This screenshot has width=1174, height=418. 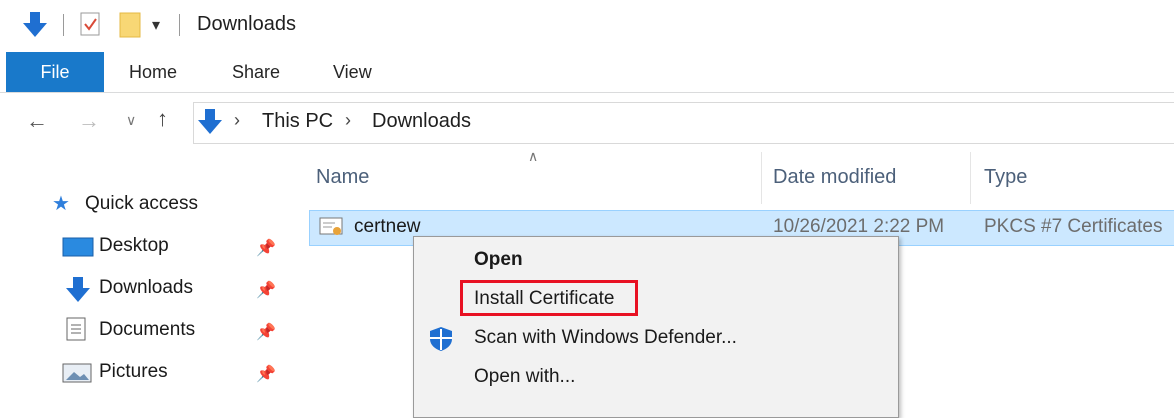 What do you see at coordinates (441, 339) in the screenshot?
I see `windows-defender-shield-icon` at bounding box center [441, 339].